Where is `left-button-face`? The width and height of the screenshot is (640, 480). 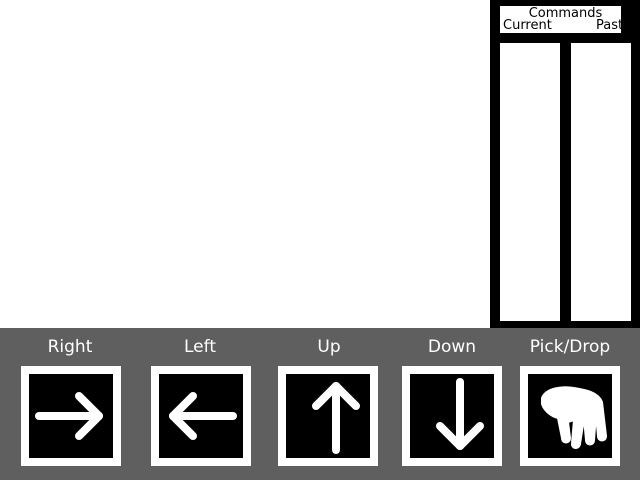
left-button-face is located at coordinates (201, 416).